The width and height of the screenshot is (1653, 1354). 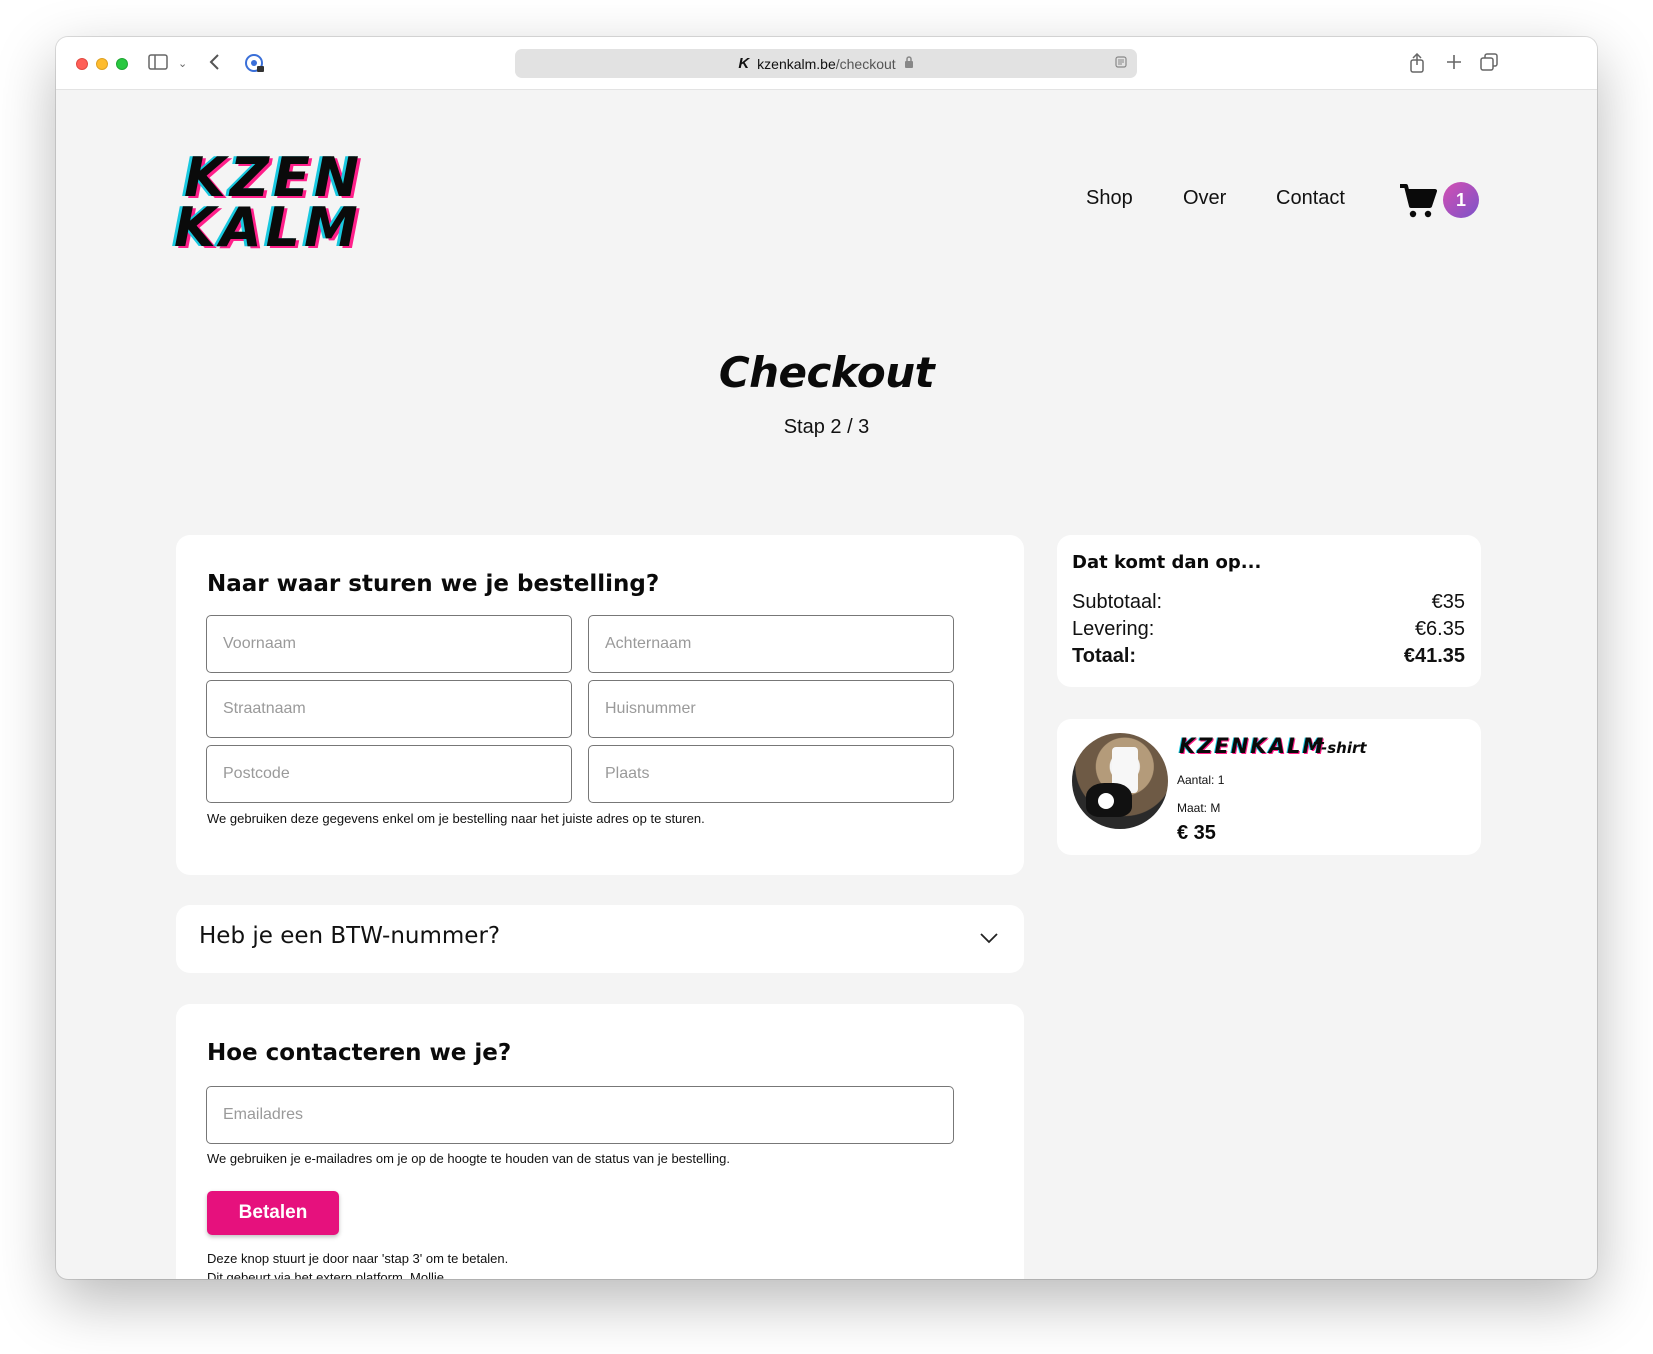 What do you see at coordinates (397, 709) in the screenshot?
I see `street-input` at bounding box center [397, 709].